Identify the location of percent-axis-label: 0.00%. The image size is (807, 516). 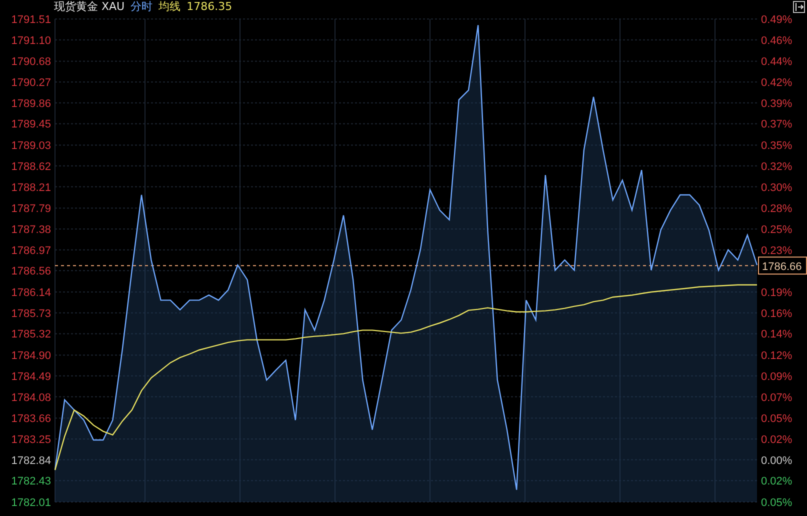
(776, 460).